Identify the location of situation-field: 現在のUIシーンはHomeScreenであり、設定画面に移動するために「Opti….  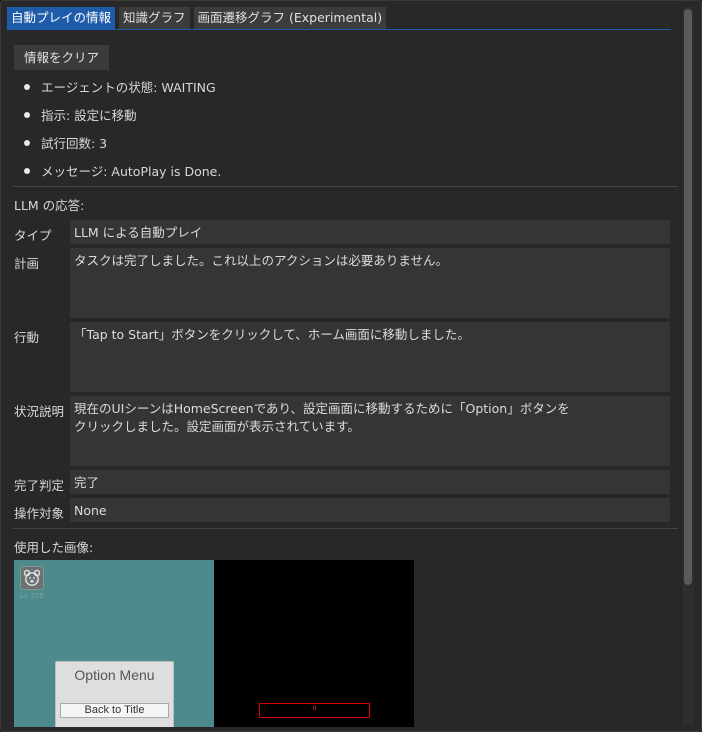
(370, 431).